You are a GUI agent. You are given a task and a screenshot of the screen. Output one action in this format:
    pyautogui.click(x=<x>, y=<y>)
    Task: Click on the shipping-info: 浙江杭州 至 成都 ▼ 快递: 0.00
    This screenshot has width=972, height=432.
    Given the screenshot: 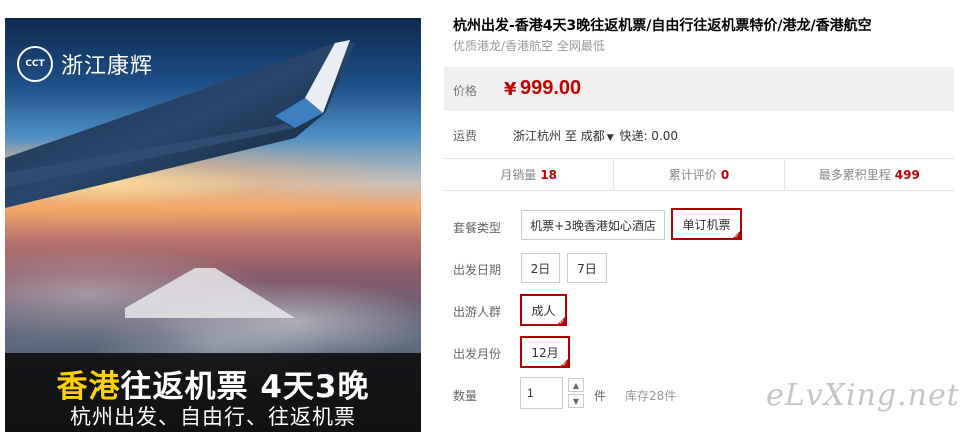 What is the action you would take?
    pyautogui.click(x=595, y=135)
    